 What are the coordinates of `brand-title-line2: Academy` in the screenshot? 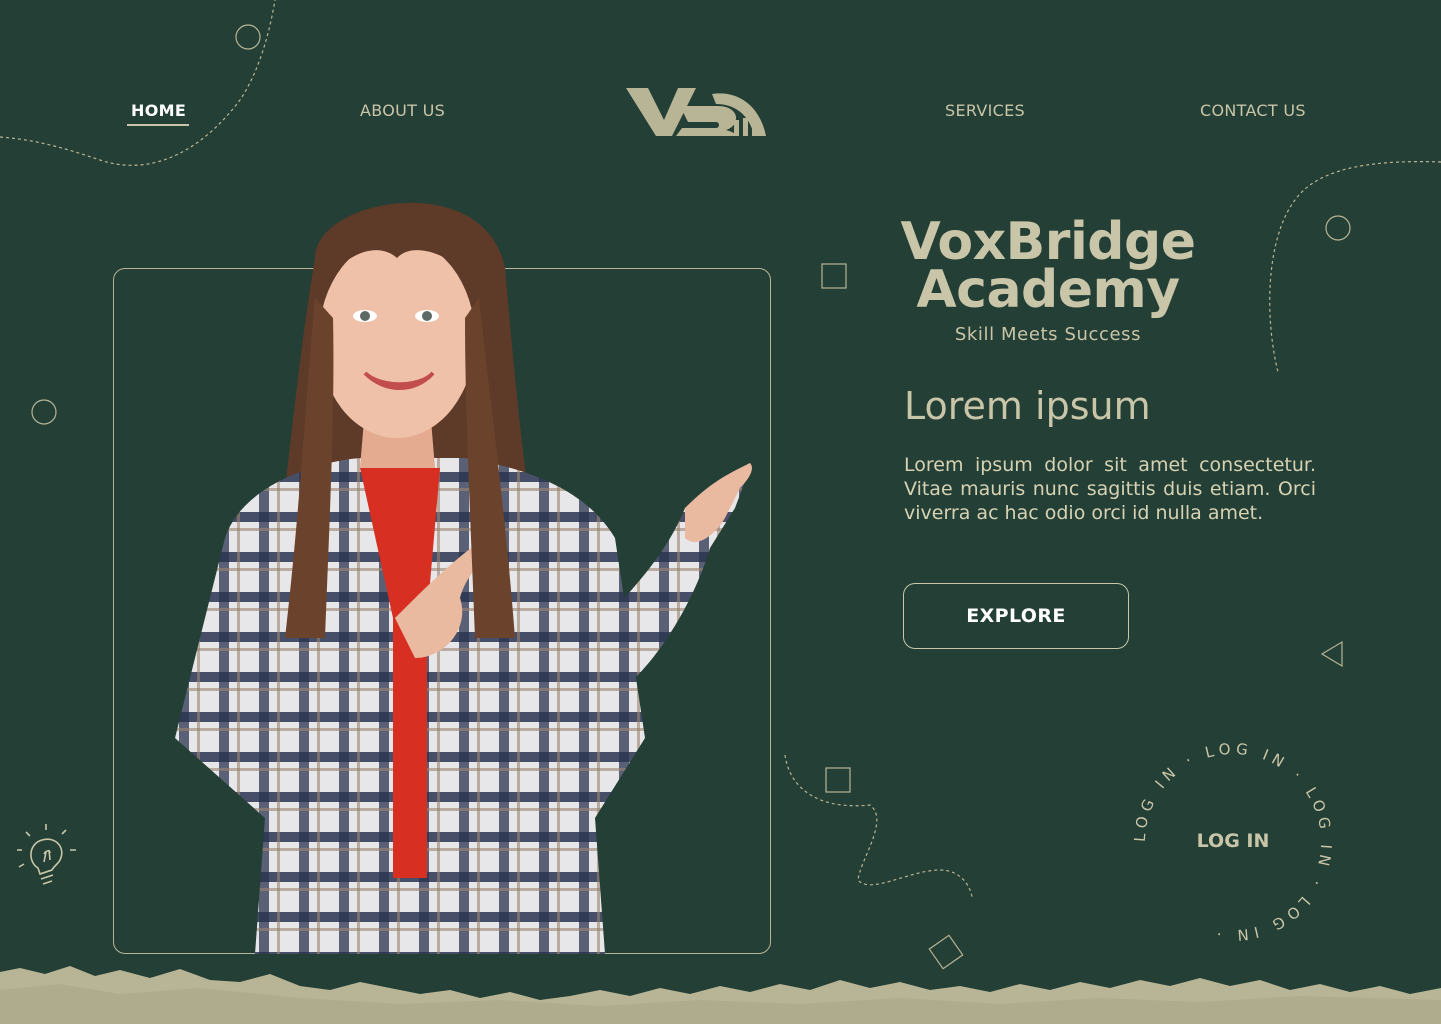 It's located at (1048, 290).